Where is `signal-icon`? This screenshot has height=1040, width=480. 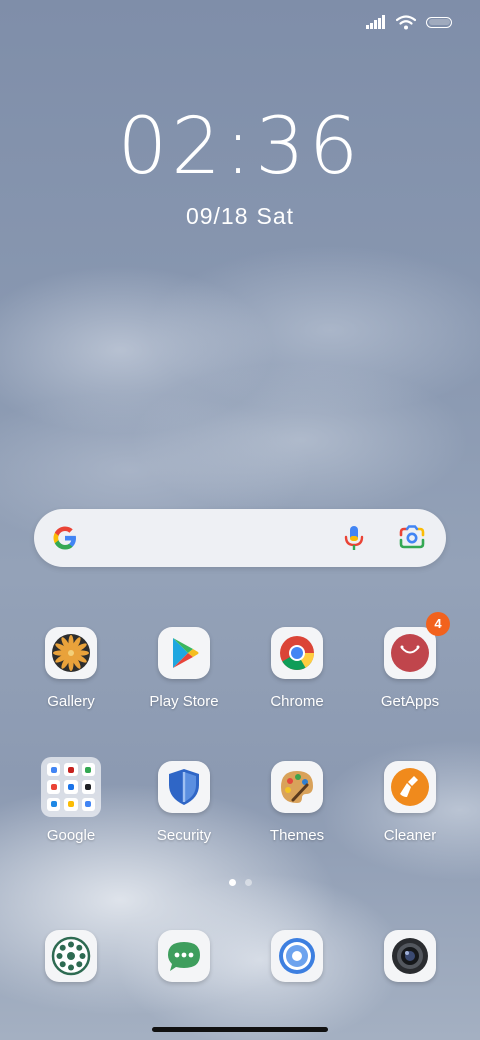
signal-icon is located at coordinates (375, 22).